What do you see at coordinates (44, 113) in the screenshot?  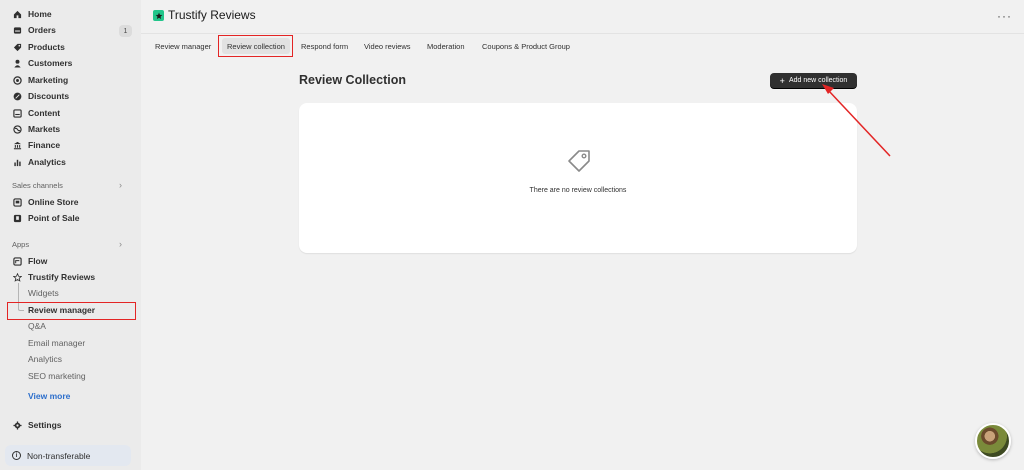 I see `sidebar-item-label: Content` at bounding box center [44, 113].